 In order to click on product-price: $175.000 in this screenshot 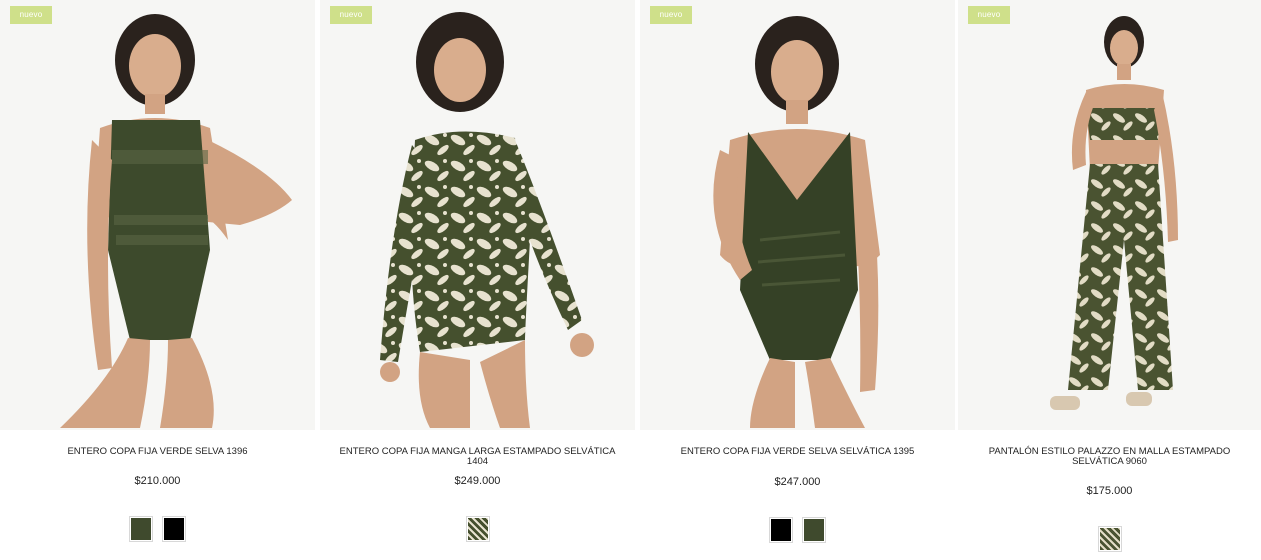, I will do `click(1109, 491)`.